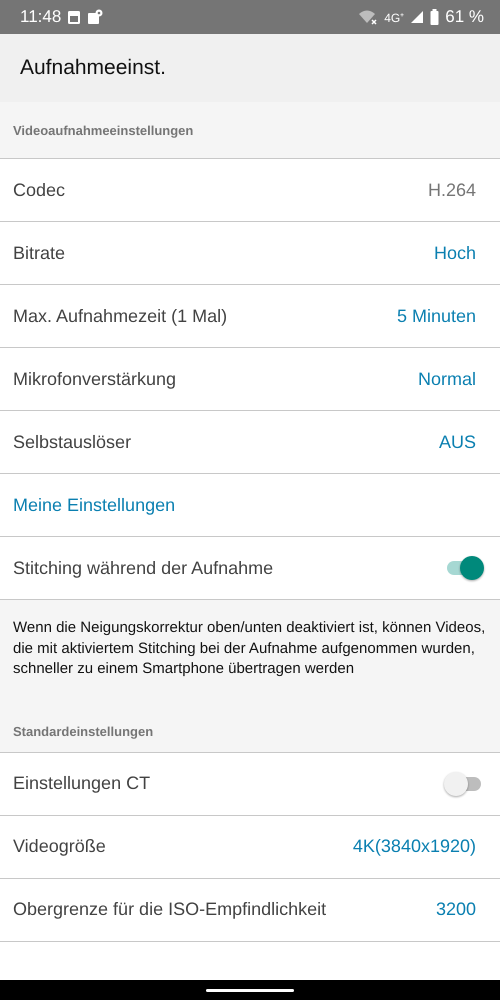  Describe the element at coordinates (103, 130) in the screenshot. I see `section-header: Videoaufnahmeeinstellungen` at that location.